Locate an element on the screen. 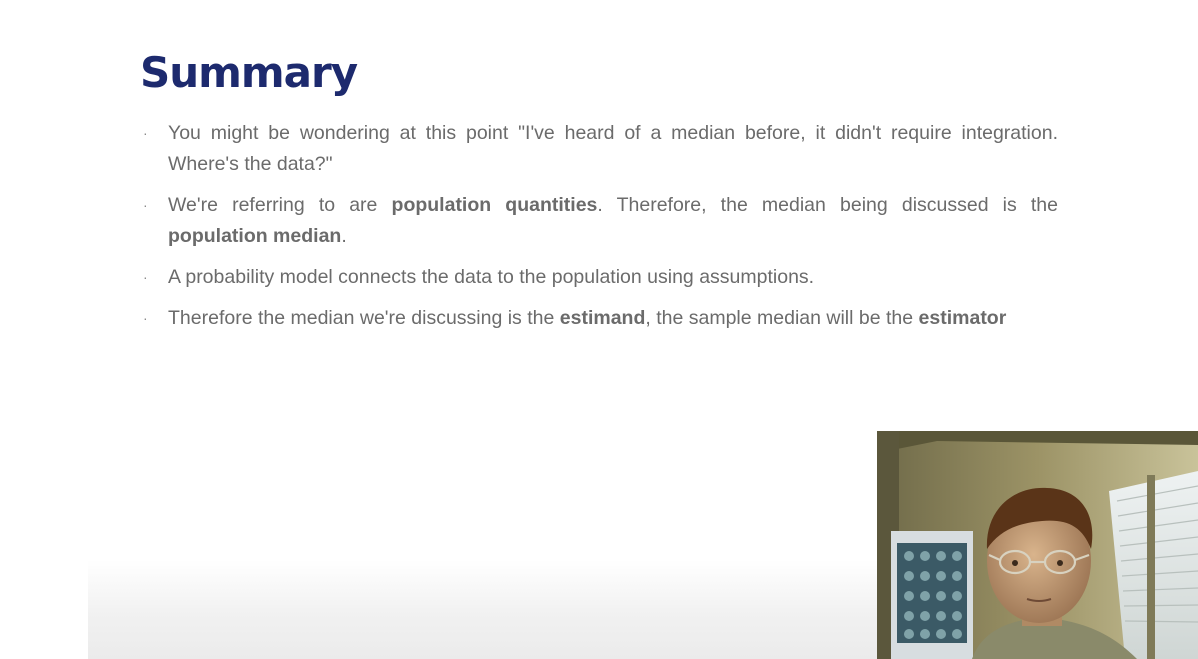 The width and height of the screenshot is (1198, 659). bullet-emphasis: population median is located at coordinates (255, 236).